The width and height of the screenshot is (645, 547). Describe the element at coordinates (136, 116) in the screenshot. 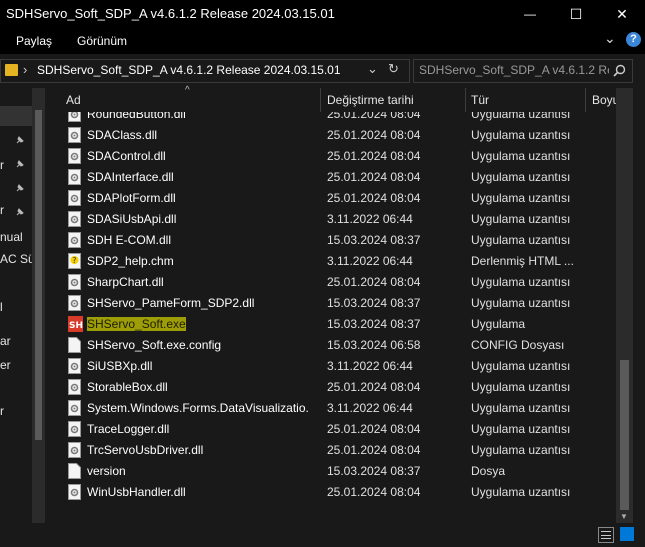

I see `file-name: RoundedButton.dll` at that location.